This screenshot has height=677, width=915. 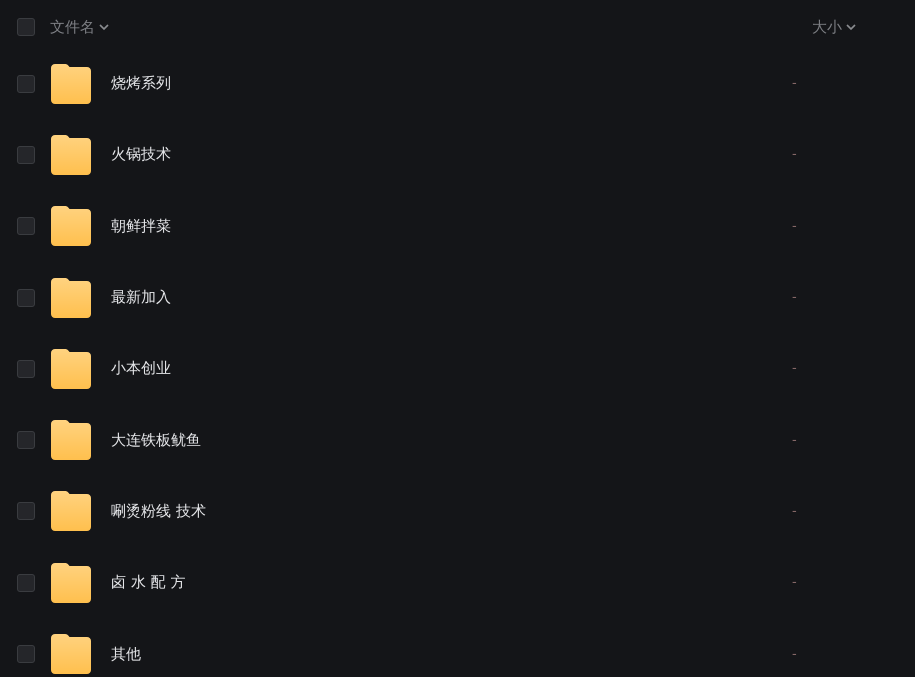 I want to click on file-name: 大连铁板鱿鱼, so click(x=451, y=440).